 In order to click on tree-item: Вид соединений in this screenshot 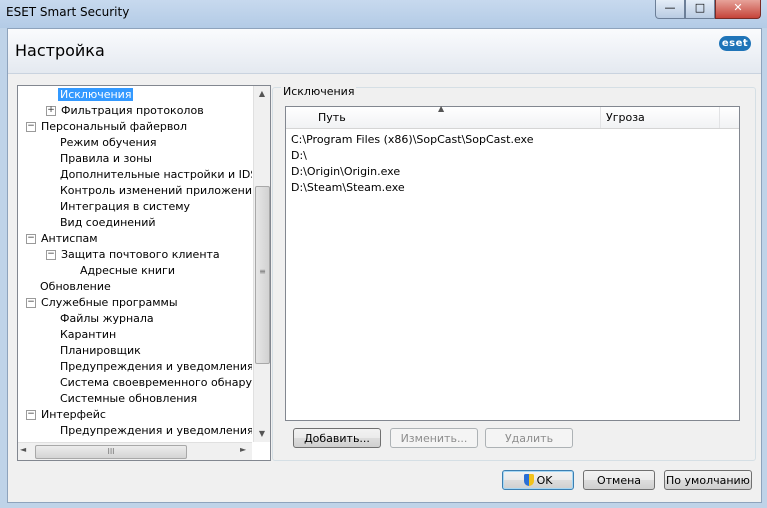, I will do `click(102, 223)`.